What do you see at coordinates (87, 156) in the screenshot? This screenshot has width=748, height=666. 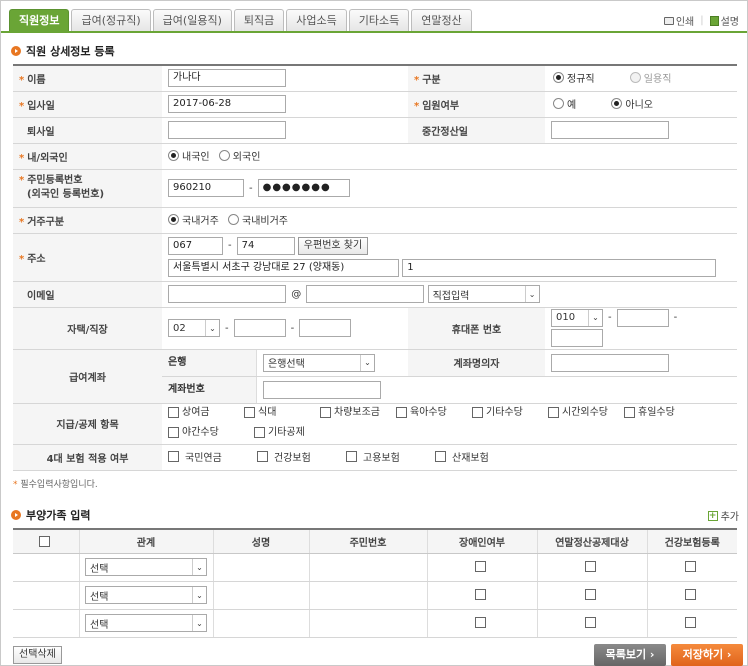 I see `nationality-label: * 내/외국인` at bounding box center [87, 156].